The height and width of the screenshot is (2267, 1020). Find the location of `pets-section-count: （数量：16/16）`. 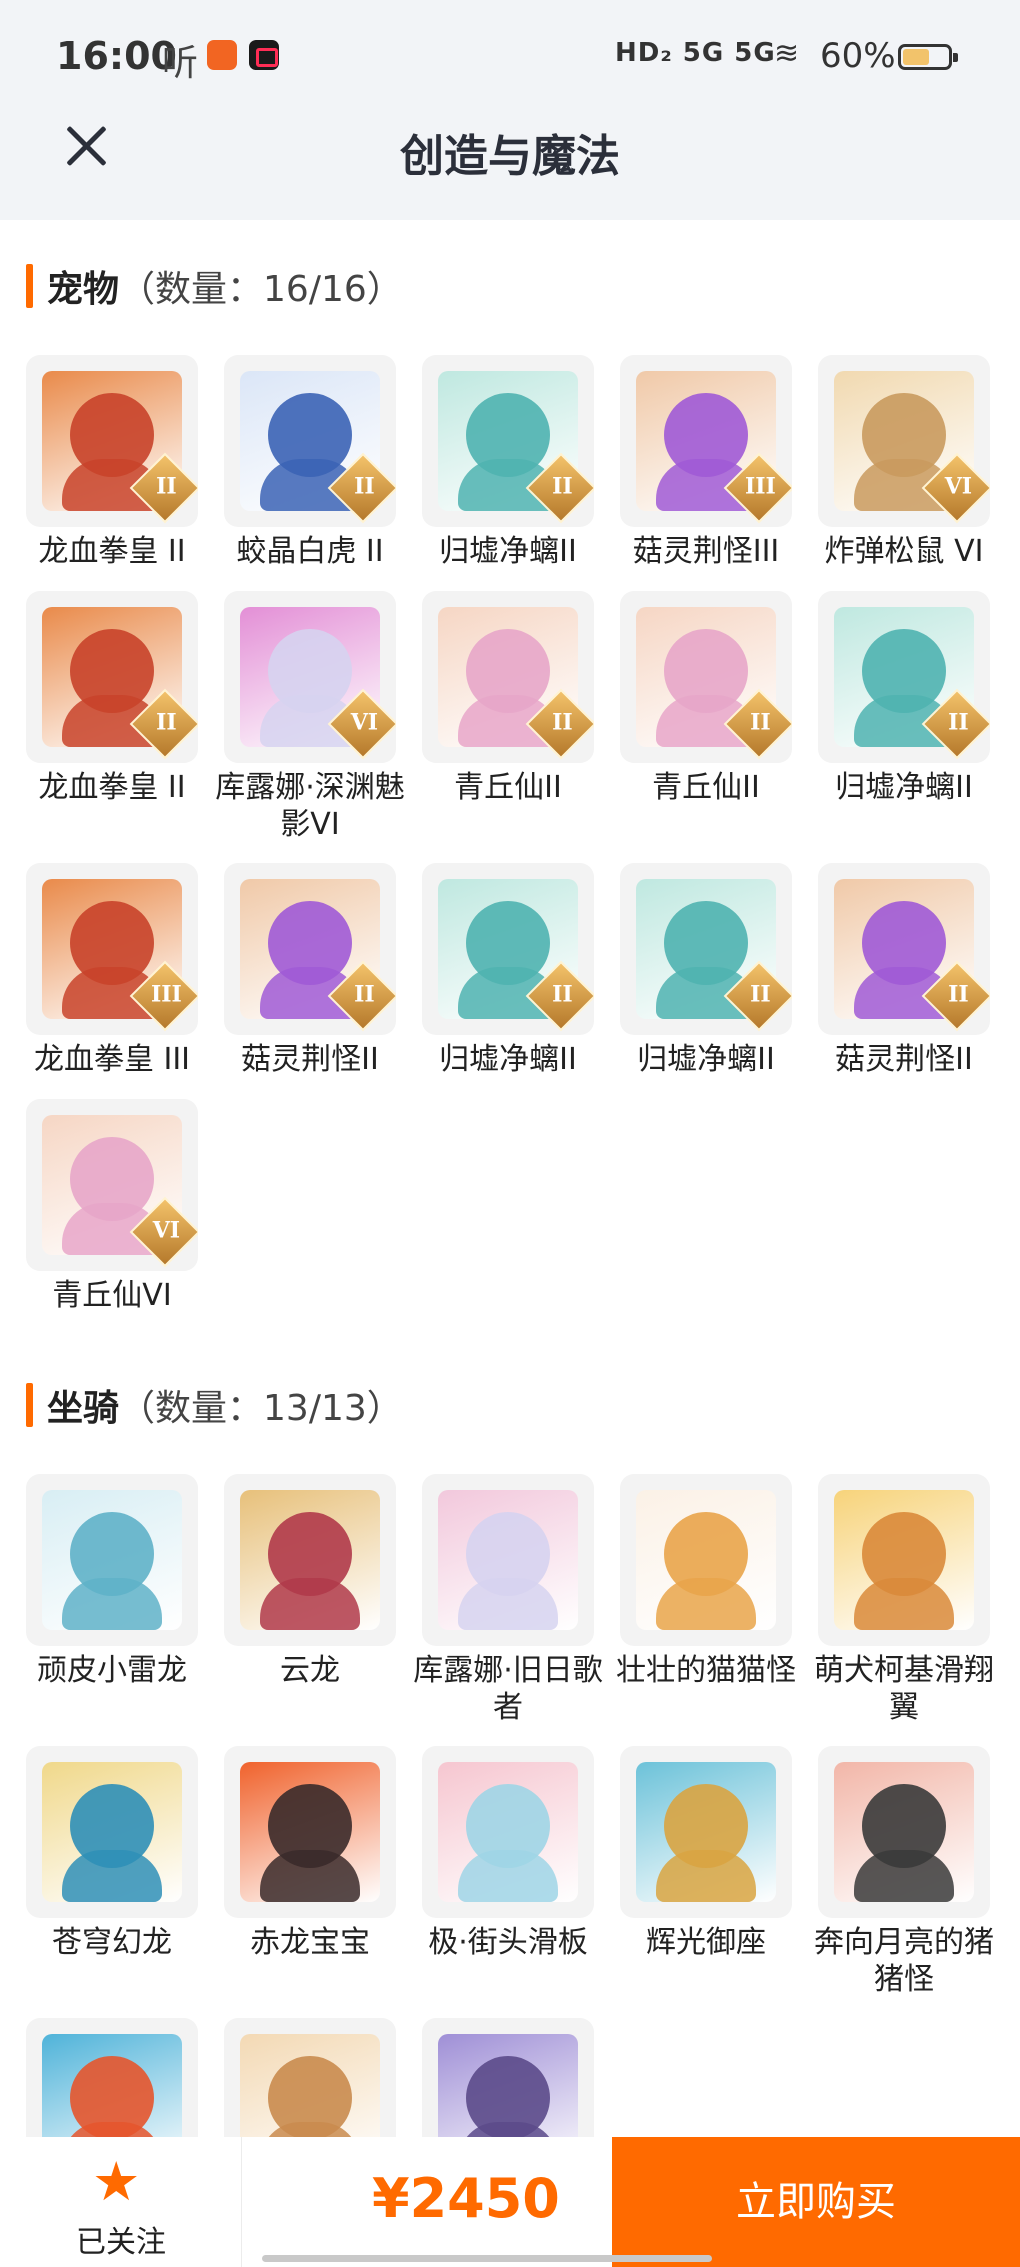

pets-section-count: （数量：16/16） is located at coordinates (261, 289).